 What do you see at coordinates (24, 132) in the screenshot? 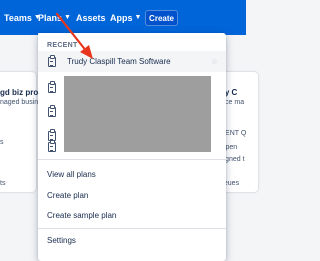
I see `background-project-card-left: gd biz proje naged business s ts` at bounding box center [24, 132].